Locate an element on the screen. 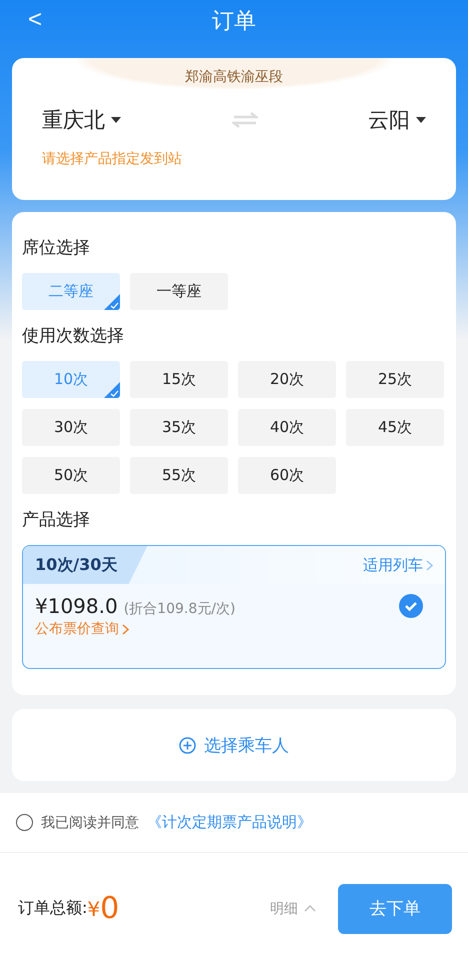 Image resolution: width=468 pixels, height=964 pixels. total-amount: 0 is located at coordinates (110, 908).